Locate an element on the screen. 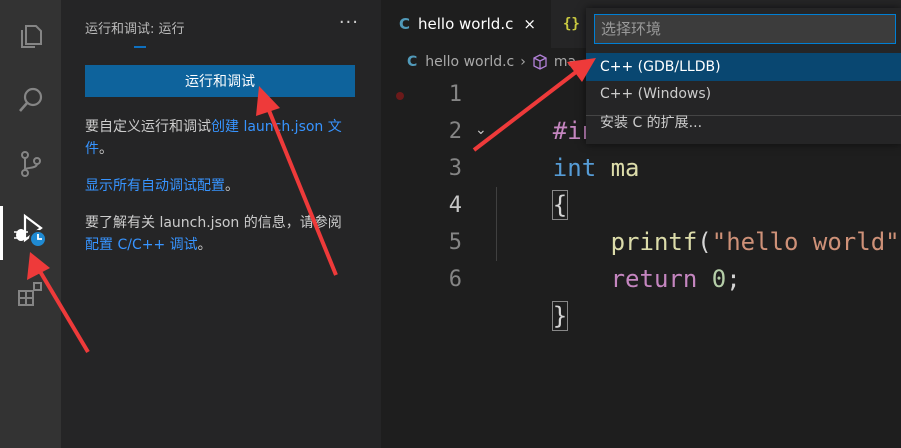 The height and width of the screenshot is (448, 901). tab-hello-world-c: C hello world.c × is located at coordinates (466, 24).